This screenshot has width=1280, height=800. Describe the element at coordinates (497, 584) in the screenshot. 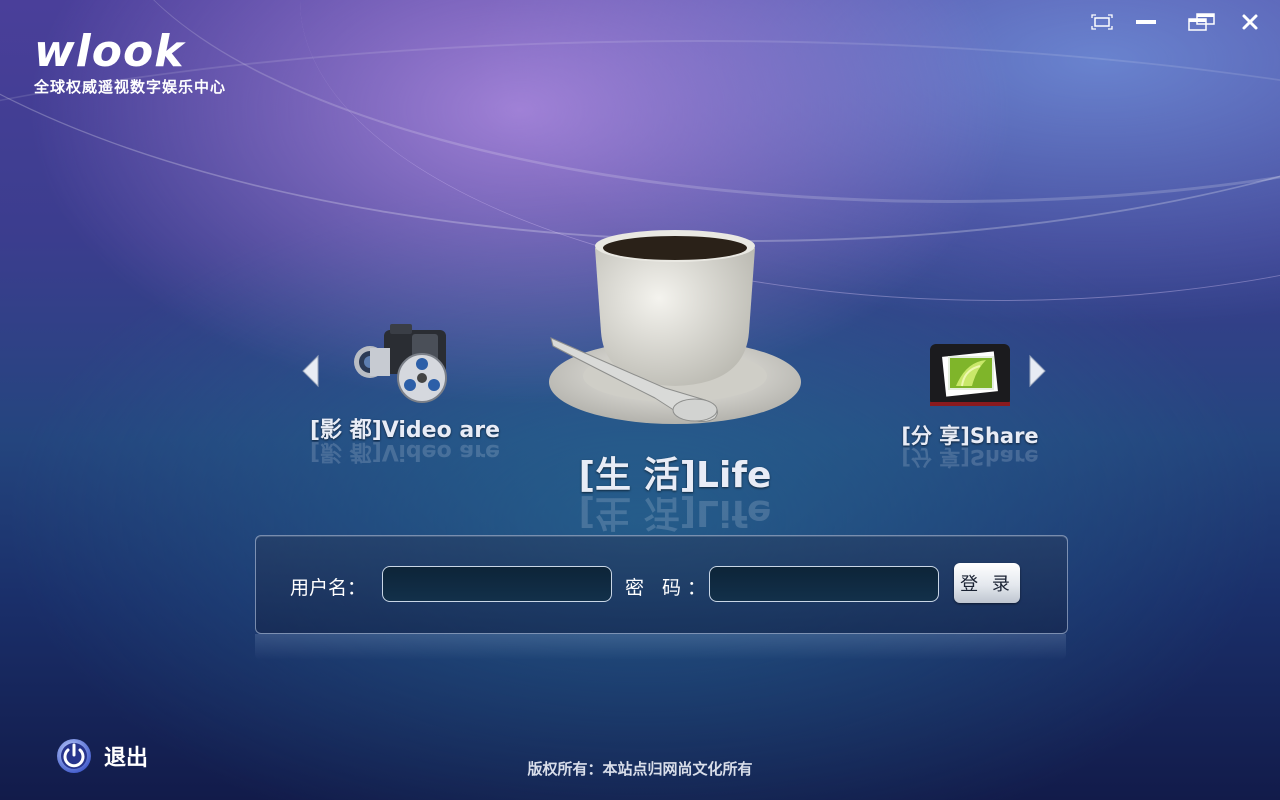

I see `username-input` at that location.